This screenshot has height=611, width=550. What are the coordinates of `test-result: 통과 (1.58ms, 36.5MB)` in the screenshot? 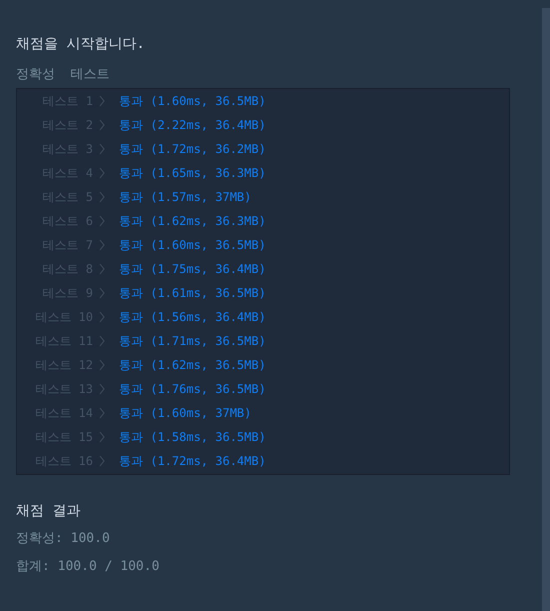 It's located at (192, 437).